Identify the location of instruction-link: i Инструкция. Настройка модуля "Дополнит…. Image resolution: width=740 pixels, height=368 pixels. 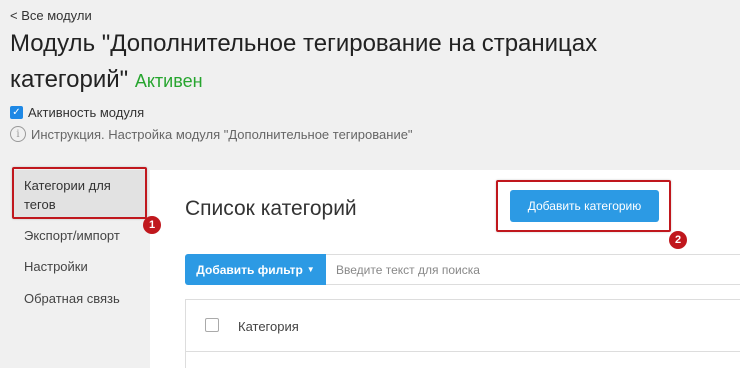
(211, 134).